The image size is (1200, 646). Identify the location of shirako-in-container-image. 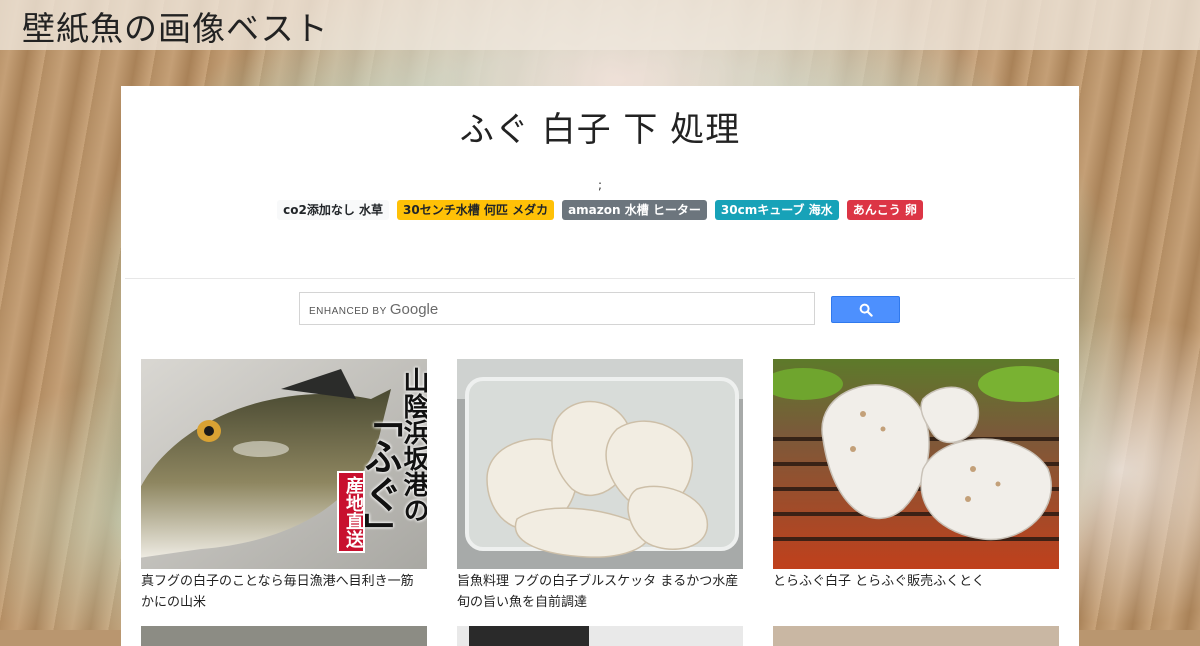
(600, 464).